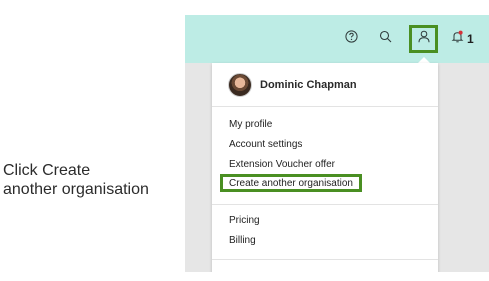  Describe the element at coordinates (240, 85) in the screenshot. I see `avatar` at that location.